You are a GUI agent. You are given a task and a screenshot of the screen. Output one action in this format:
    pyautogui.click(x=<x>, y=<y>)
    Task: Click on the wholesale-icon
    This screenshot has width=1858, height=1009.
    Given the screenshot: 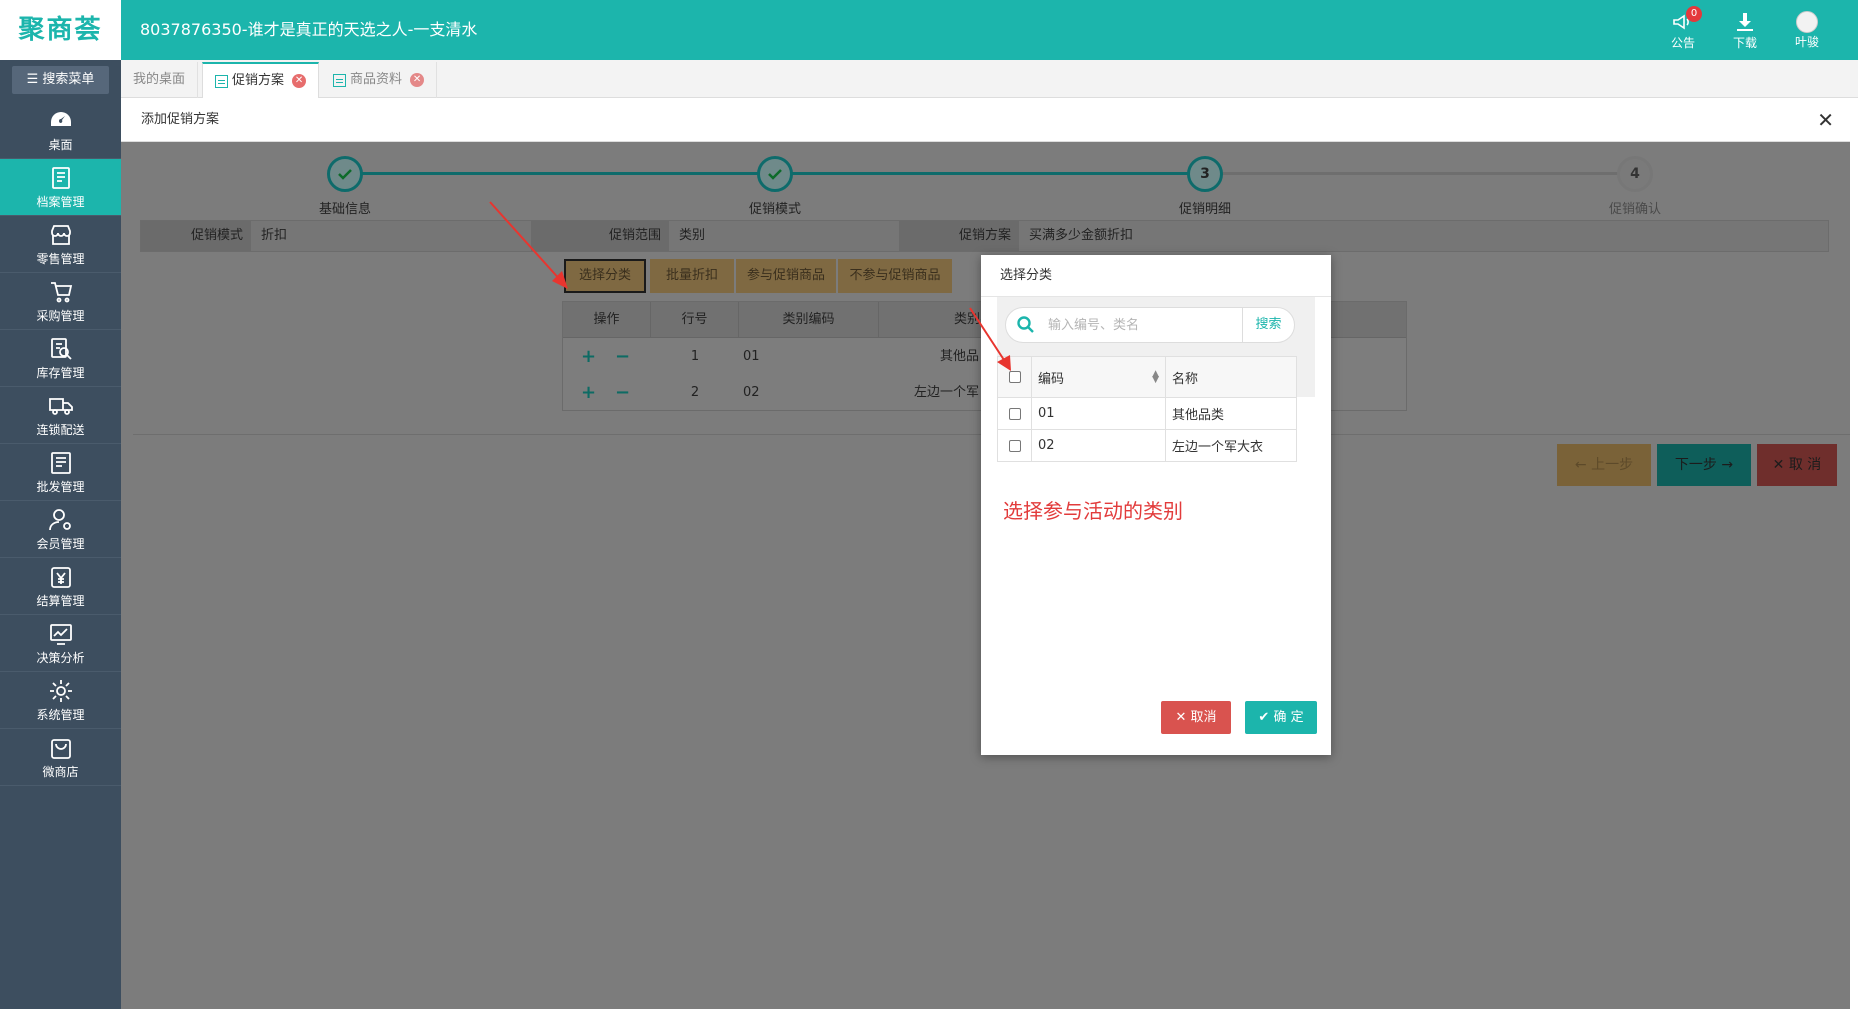 What is the action you would take?
    pyautogui.click(x=60, y=462)
    